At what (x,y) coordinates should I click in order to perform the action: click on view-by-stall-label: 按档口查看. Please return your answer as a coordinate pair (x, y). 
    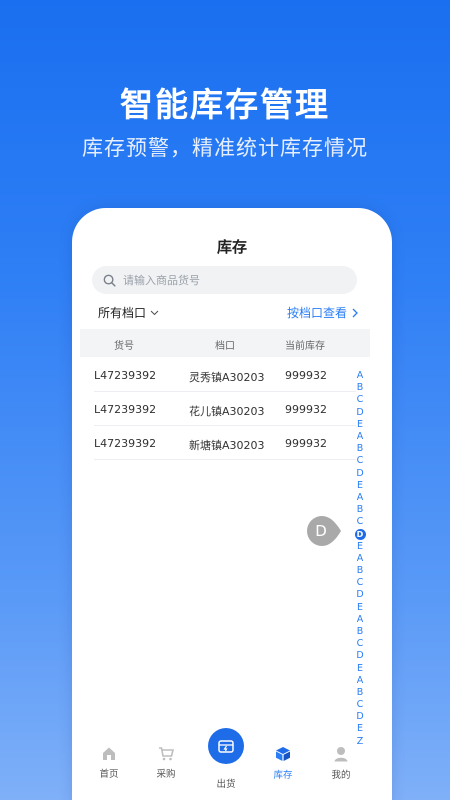
    Looking at the image, I should click on (316, 313).